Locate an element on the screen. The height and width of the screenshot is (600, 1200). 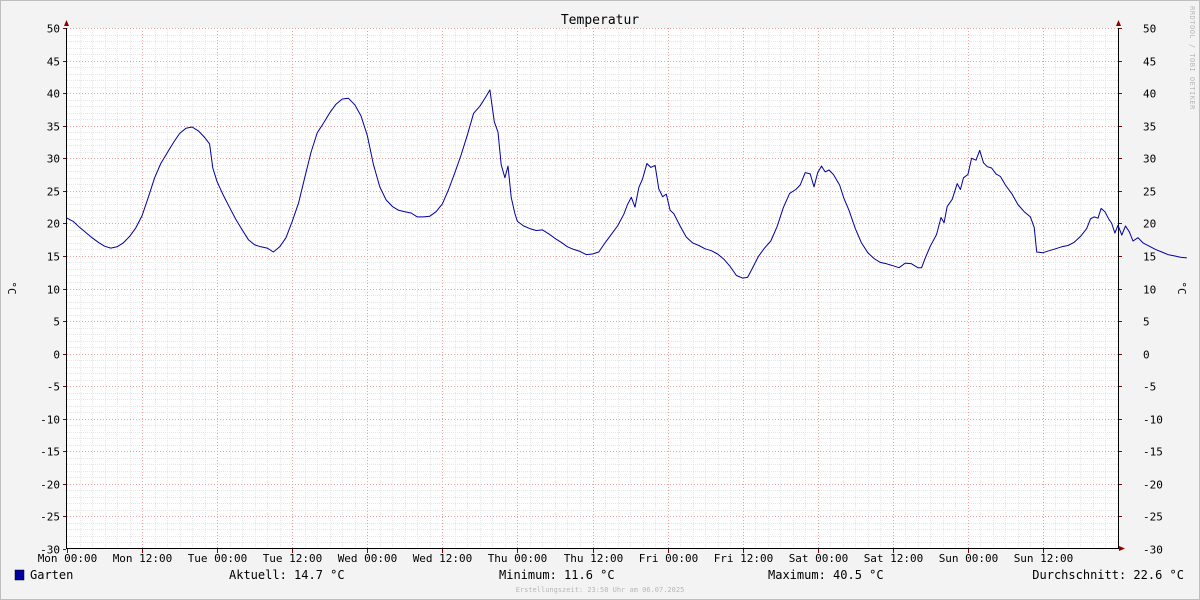
legend-minimum: Minimum: 11.6 °C is located at coordinates (557, 575).